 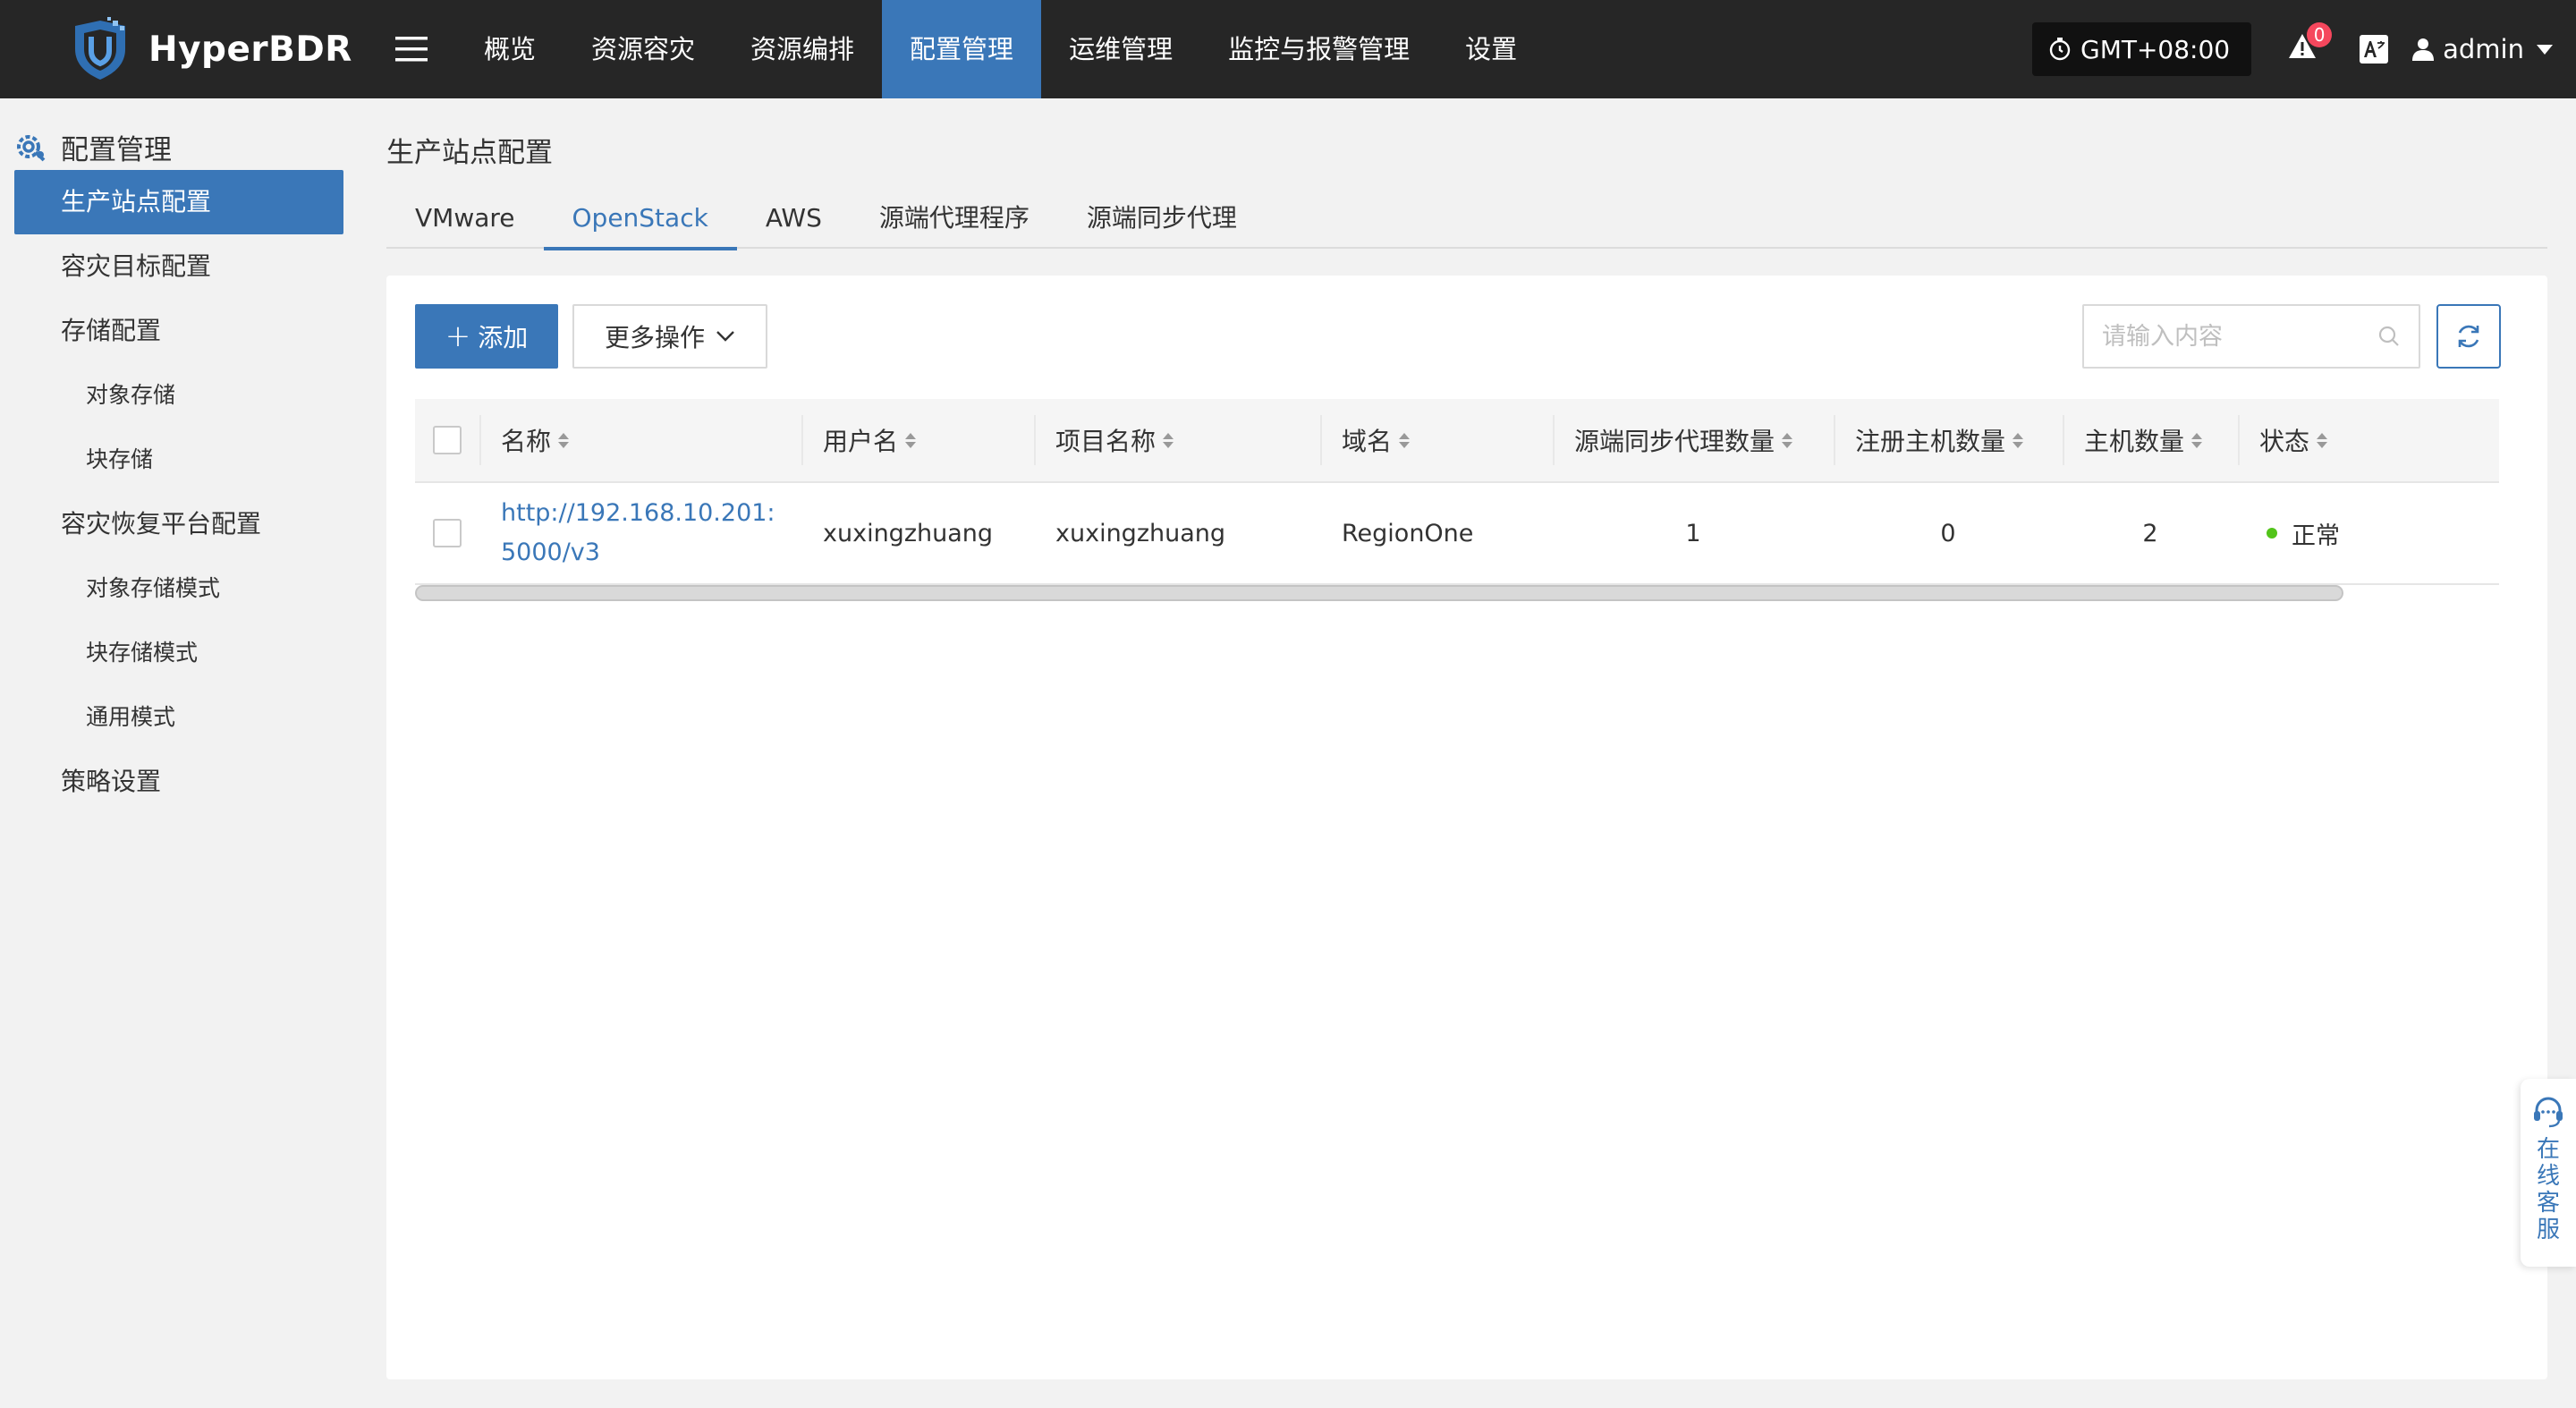 What do you see at coordinates (1162, 218) in the screenshot?
I see `tab-source-sync-proxy: 源端同步代理` at bounding box center [1162, 218].